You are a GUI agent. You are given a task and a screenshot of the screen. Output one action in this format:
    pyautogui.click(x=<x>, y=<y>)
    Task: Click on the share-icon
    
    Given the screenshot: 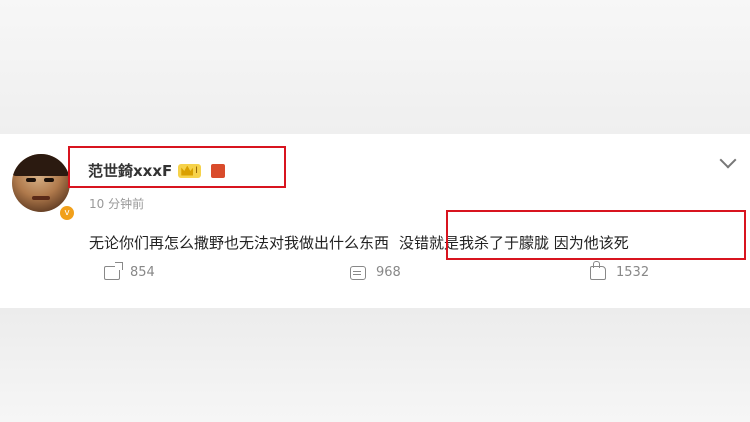 What is the action you would take?
    pyautogui.click(x=113, y=270)
    